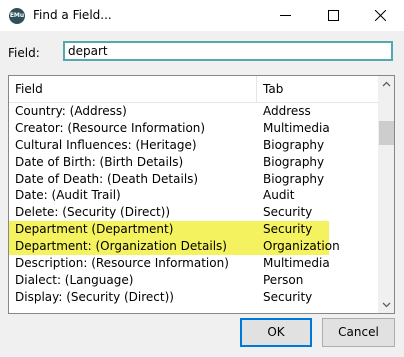  What do you see at coordinates (193, 162) in the screenshot?
I see `table-row: Date of Birth: (Birth Details) Biography` at bounding box center [193, 162].